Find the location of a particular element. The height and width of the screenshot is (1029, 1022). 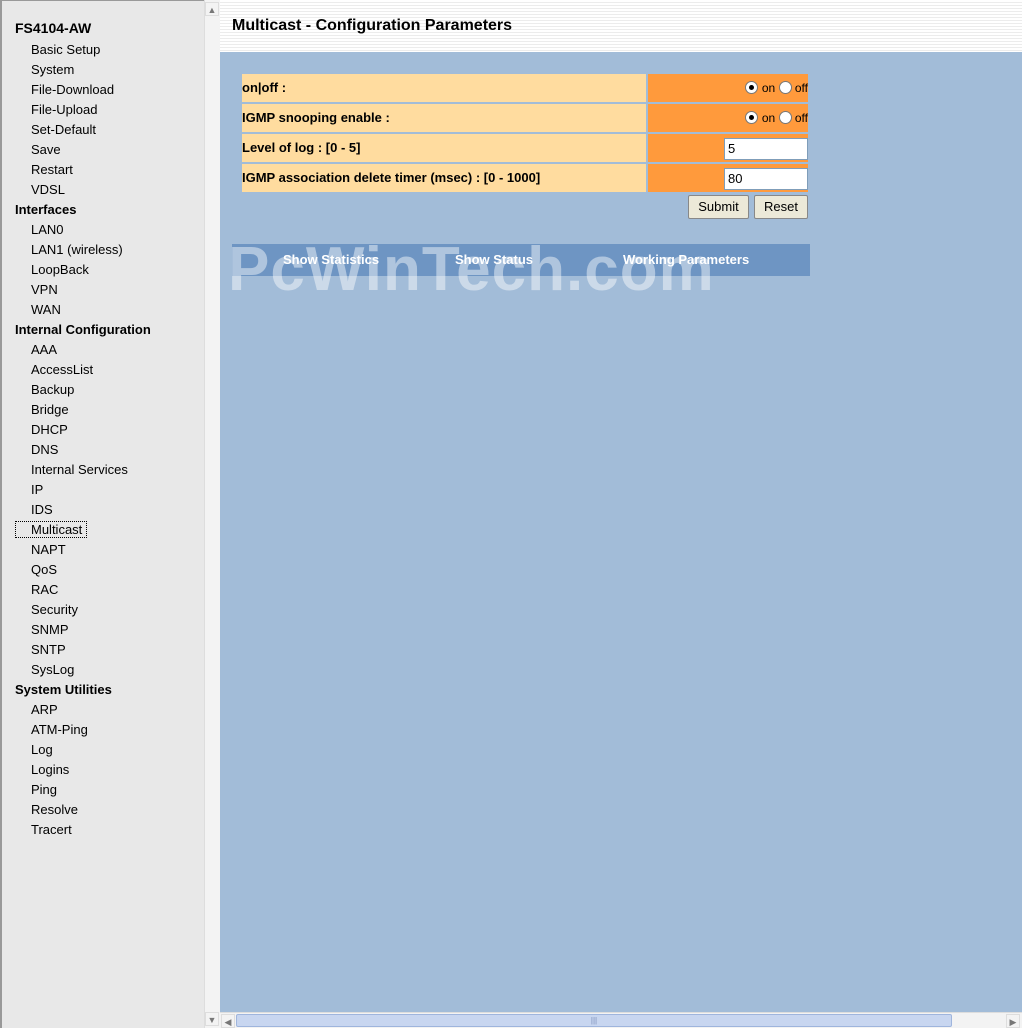

nav-group-internal-configuration: Internal Configuration is located at coordinates (83, 329).